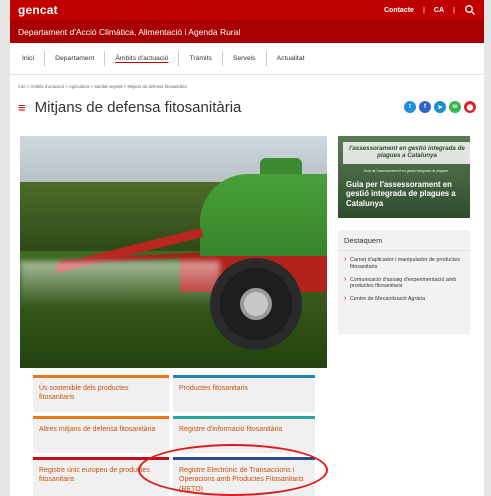 The image size is (491, 496). I want to click on highlights-title: Destaquem, so click(404, 240).